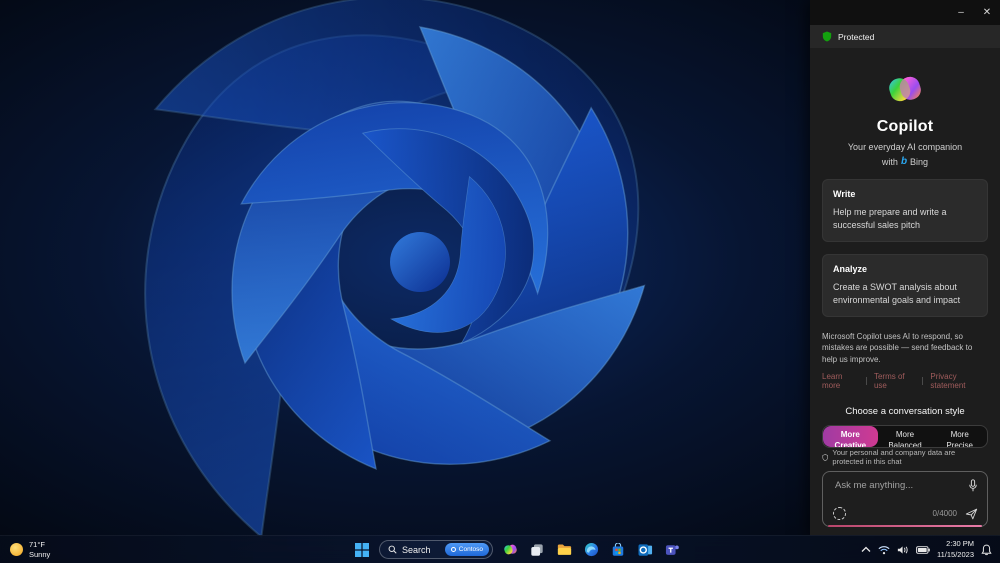 This screenshot has height=563, width=1000. What do you see at coordinates (839, 513) in the screenshot?
I see `add-image-icon` at bounding box center [839, 513].